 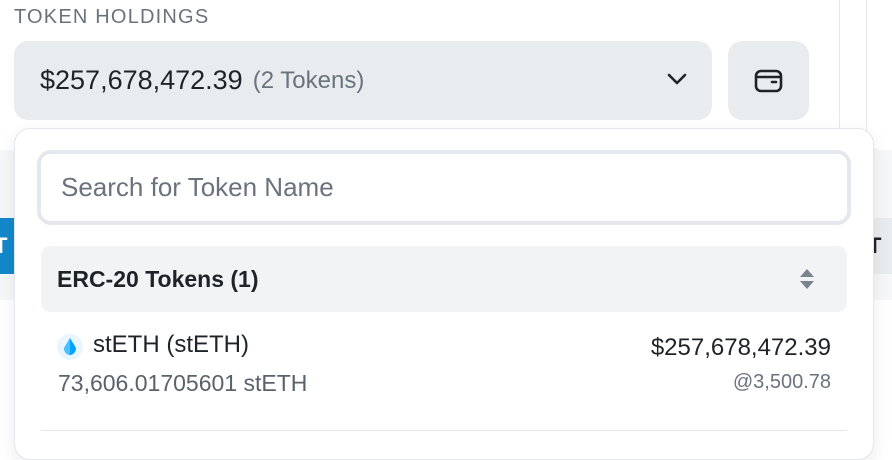 What do you see at coordinates (444, 279) in the screenshot?
I see `erc20-group-header: ERC-20 Tokens (1)` at bounding box center [444, 279].